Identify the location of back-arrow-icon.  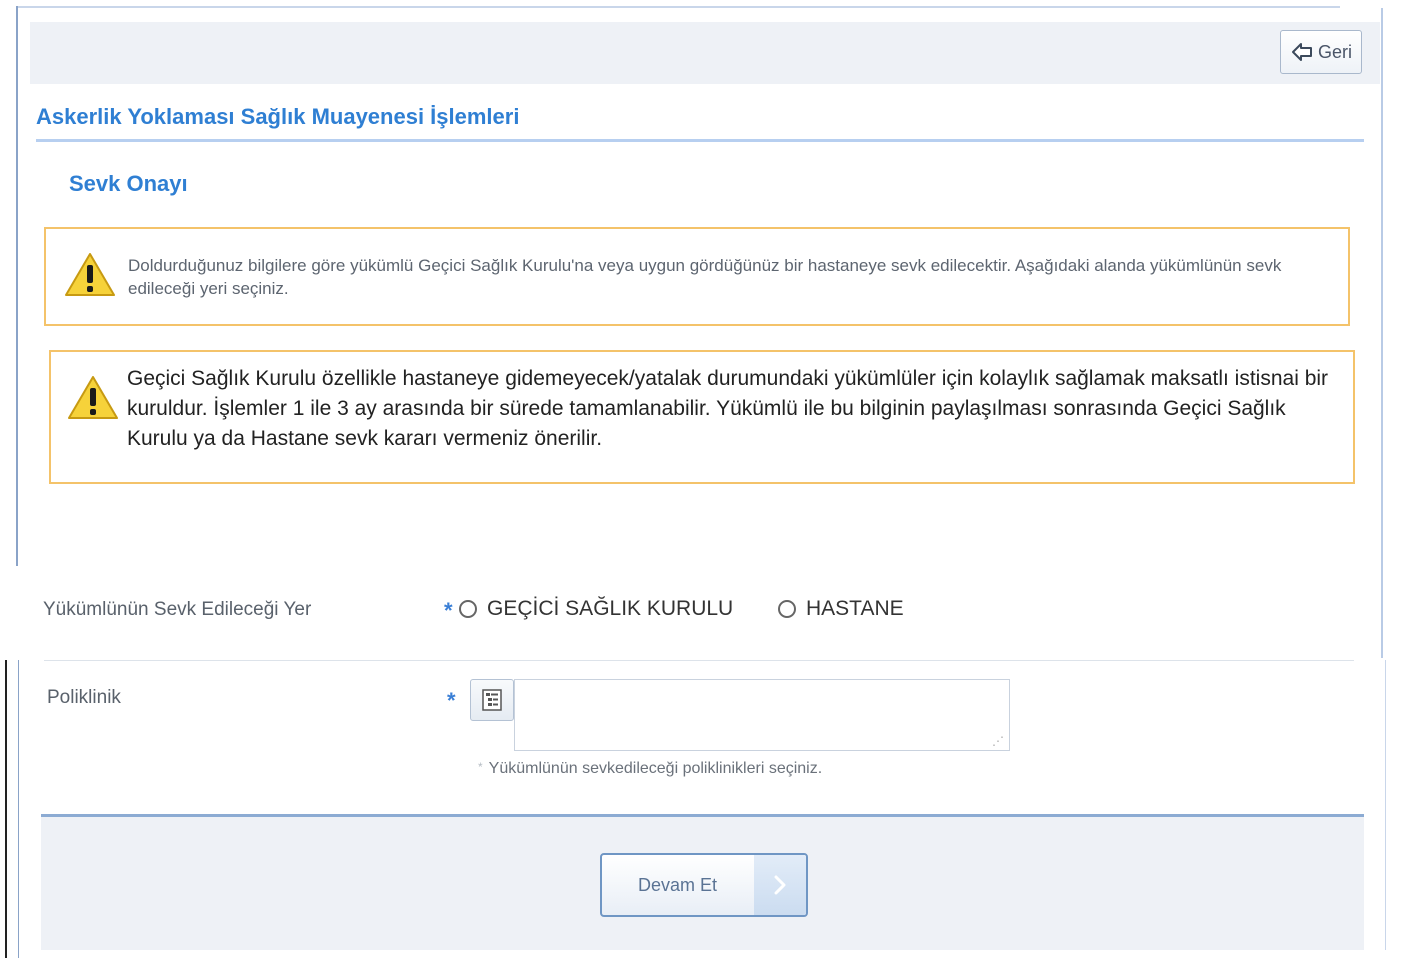
(1301, 52).